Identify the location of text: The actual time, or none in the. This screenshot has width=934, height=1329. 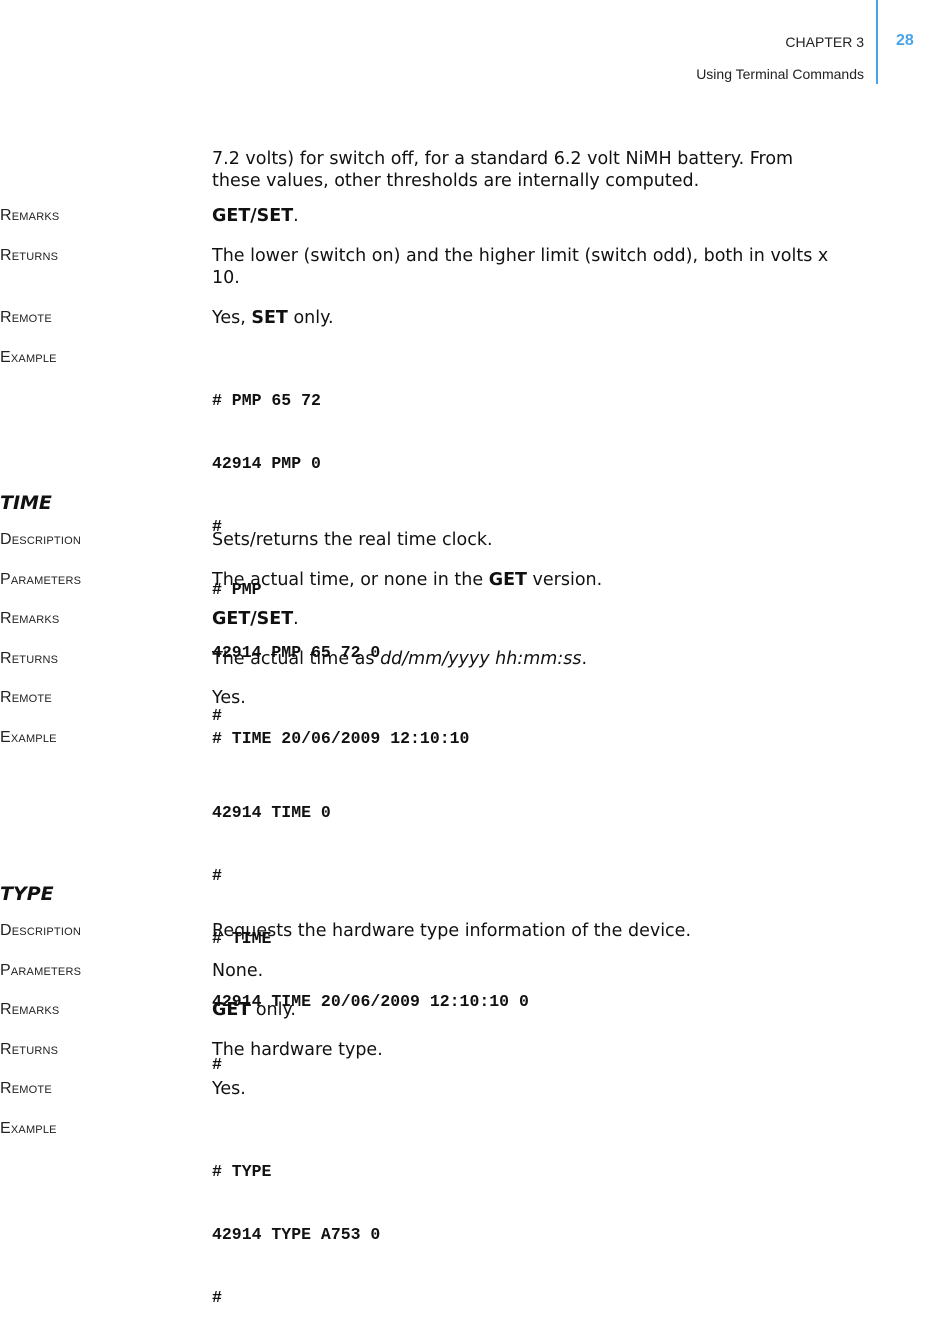
(350, 580).